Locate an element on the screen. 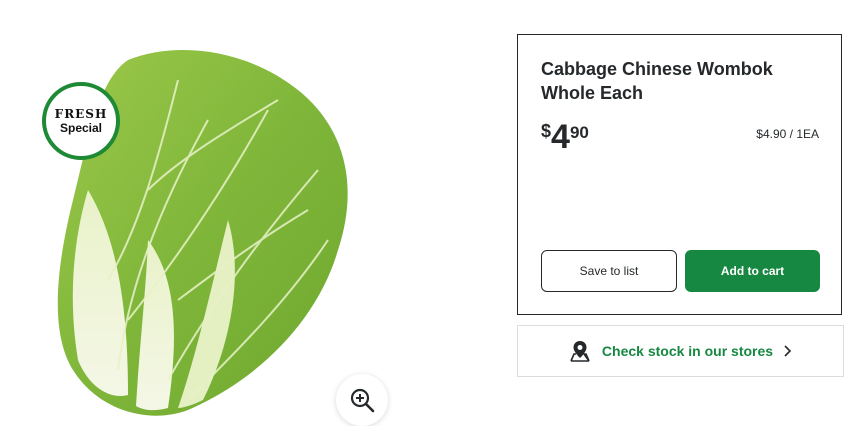  check-stock-label: Check stock in our stores is located at coordinates (687, 351).